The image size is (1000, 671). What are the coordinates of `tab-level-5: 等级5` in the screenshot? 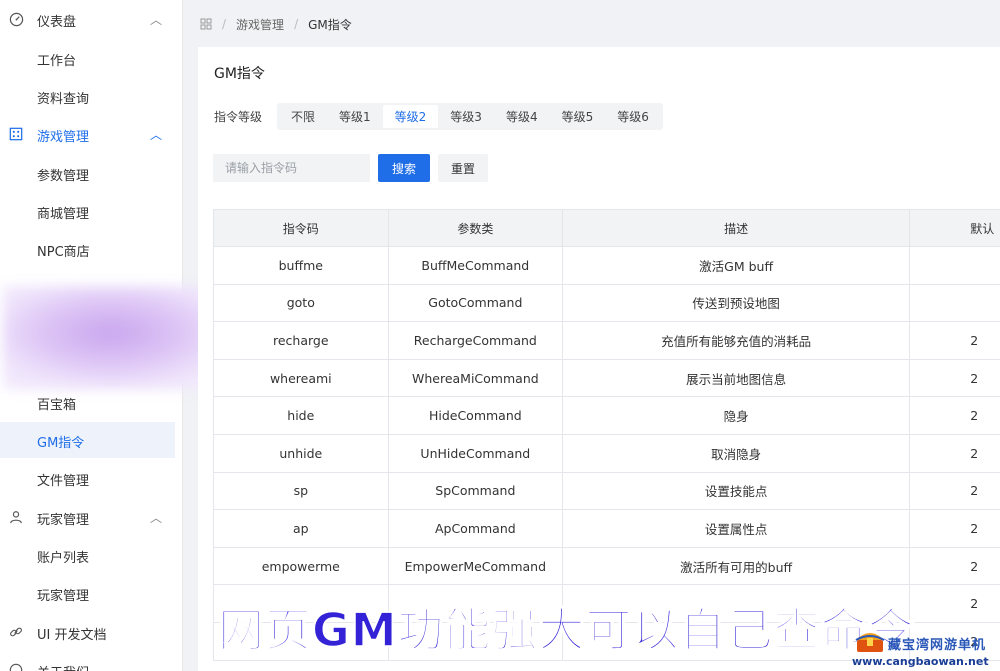 It's located at (578, 116).